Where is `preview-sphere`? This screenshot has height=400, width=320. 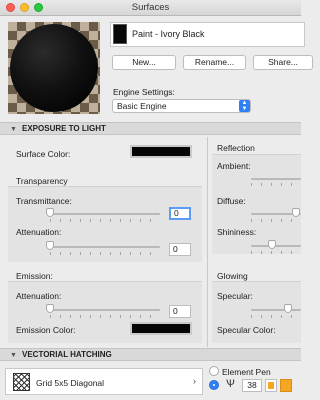 preview-sphere is located at coordinates (54, 68).